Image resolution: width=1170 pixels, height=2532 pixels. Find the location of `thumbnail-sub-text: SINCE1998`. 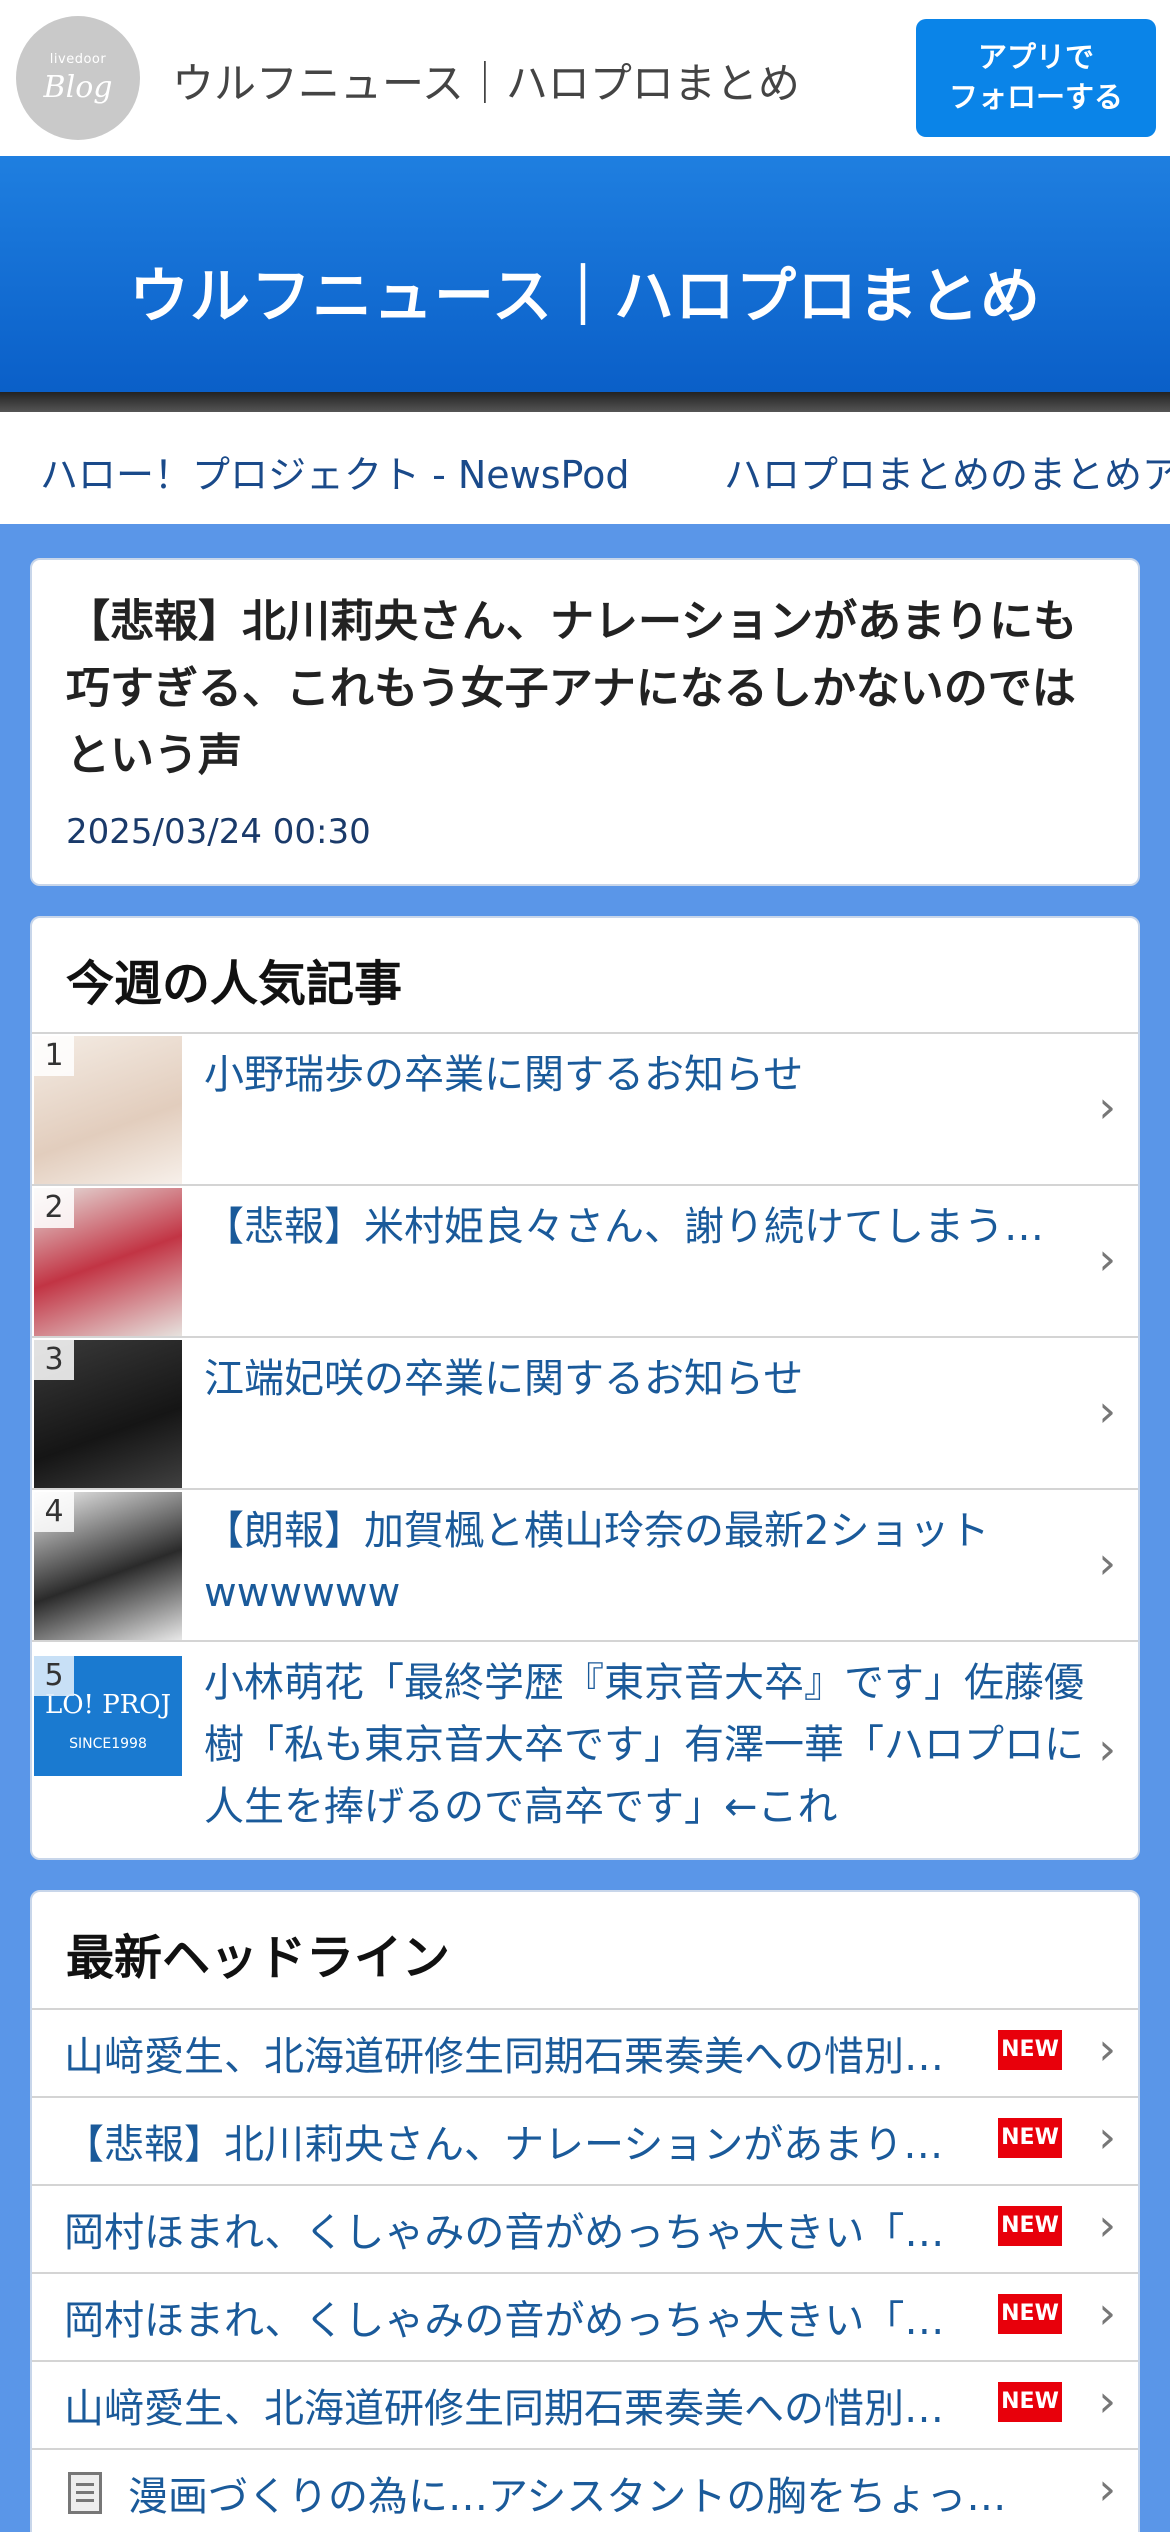

thumbnail-sub-text: SINCE1998 is located at coordinates (108, 1744).